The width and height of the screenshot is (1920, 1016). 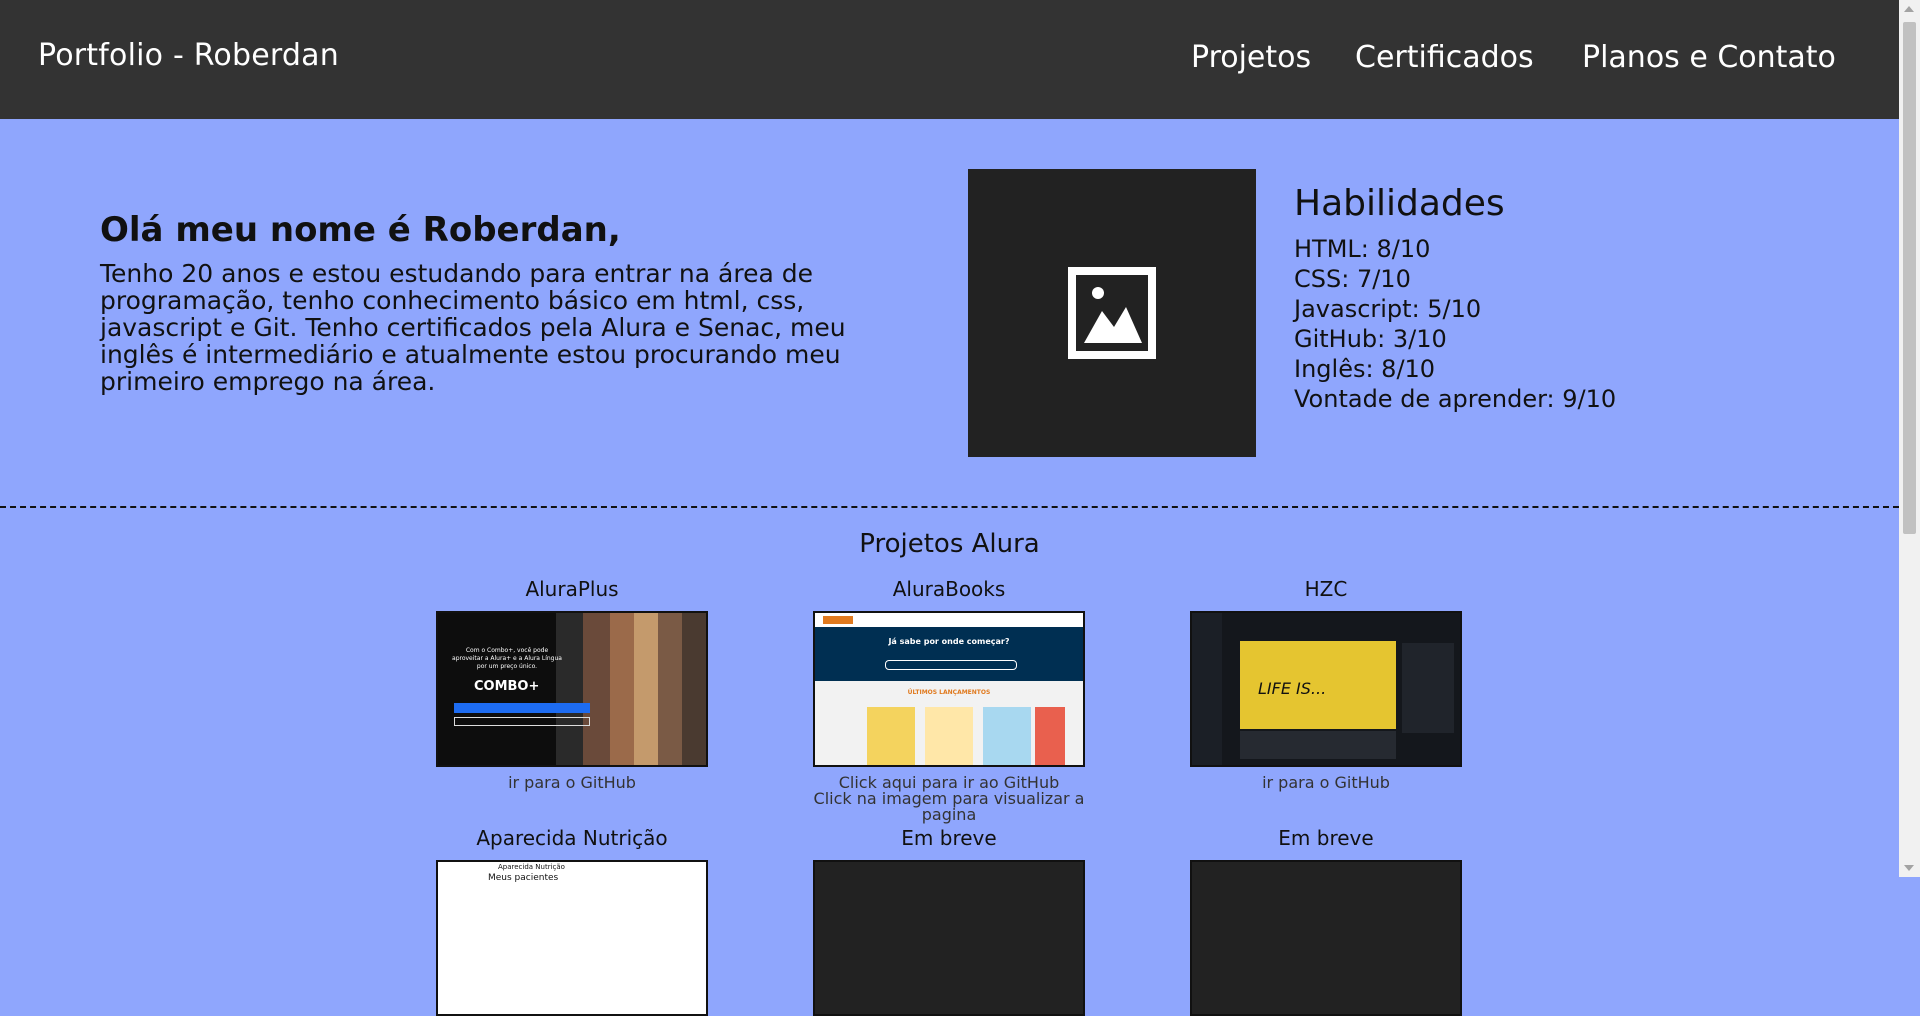 I want to click on project-title: HZC, so click(x=1326, y=589).